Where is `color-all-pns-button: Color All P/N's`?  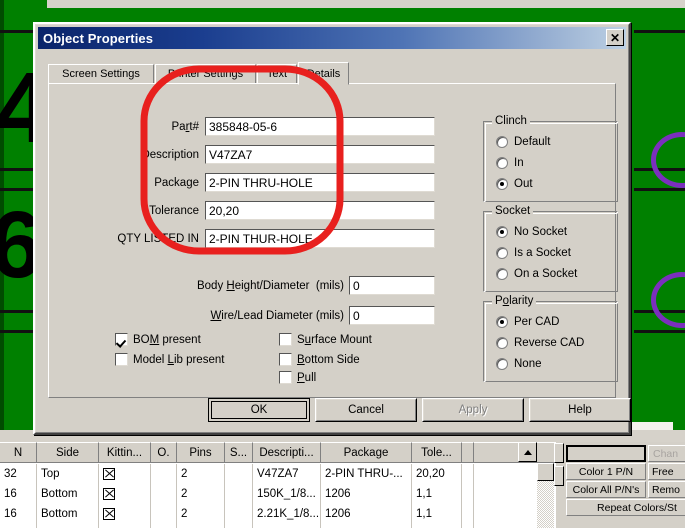
color-all-pns-button: Color All P/N's is located at coordinates (606, 489).